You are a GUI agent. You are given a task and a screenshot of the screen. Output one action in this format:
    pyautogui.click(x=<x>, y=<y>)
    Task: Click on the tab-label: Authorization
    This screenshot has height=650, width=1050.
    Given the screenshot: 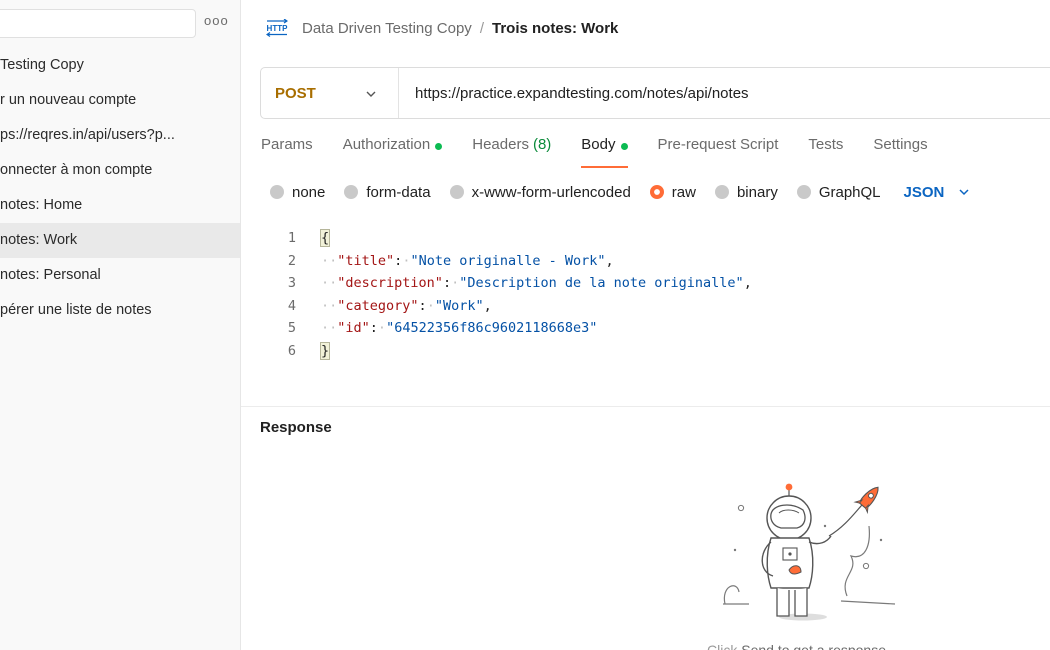 What is the action you would take?
    pyautogui.click(x=386, y=144)
    